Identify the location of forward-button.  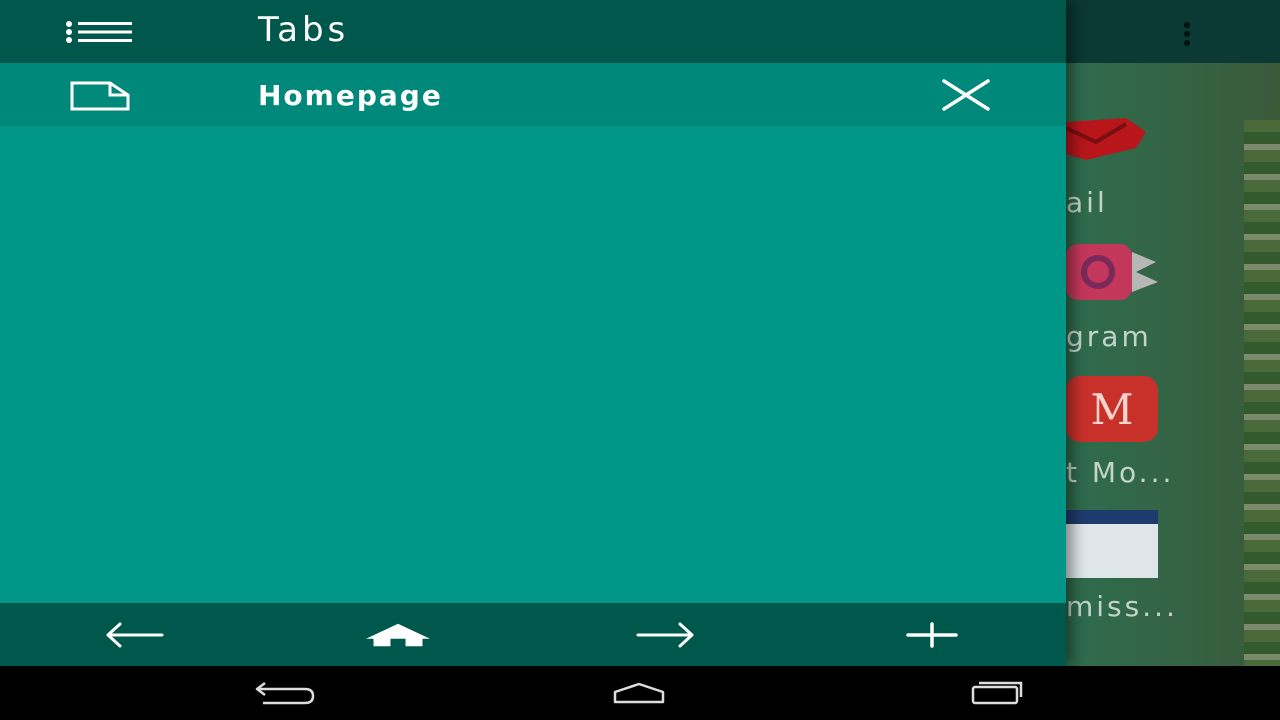
(666, 635).